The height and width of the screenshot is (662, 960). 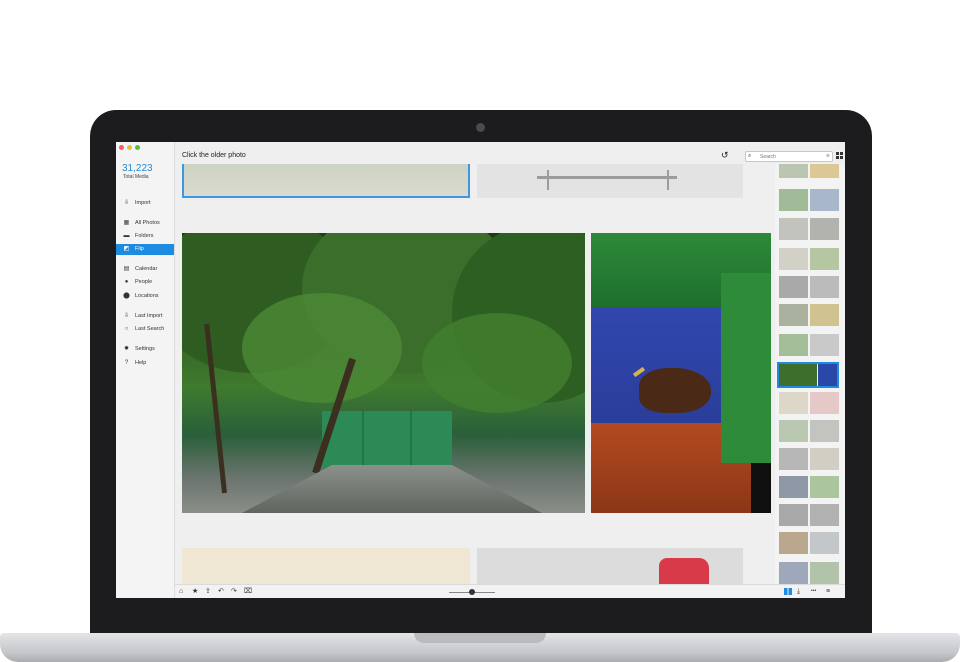 What do you see at coordinates (234, 591) in the screenshot?
I see `rotate-right-icon: ↷` at bounding box center [234, 591].